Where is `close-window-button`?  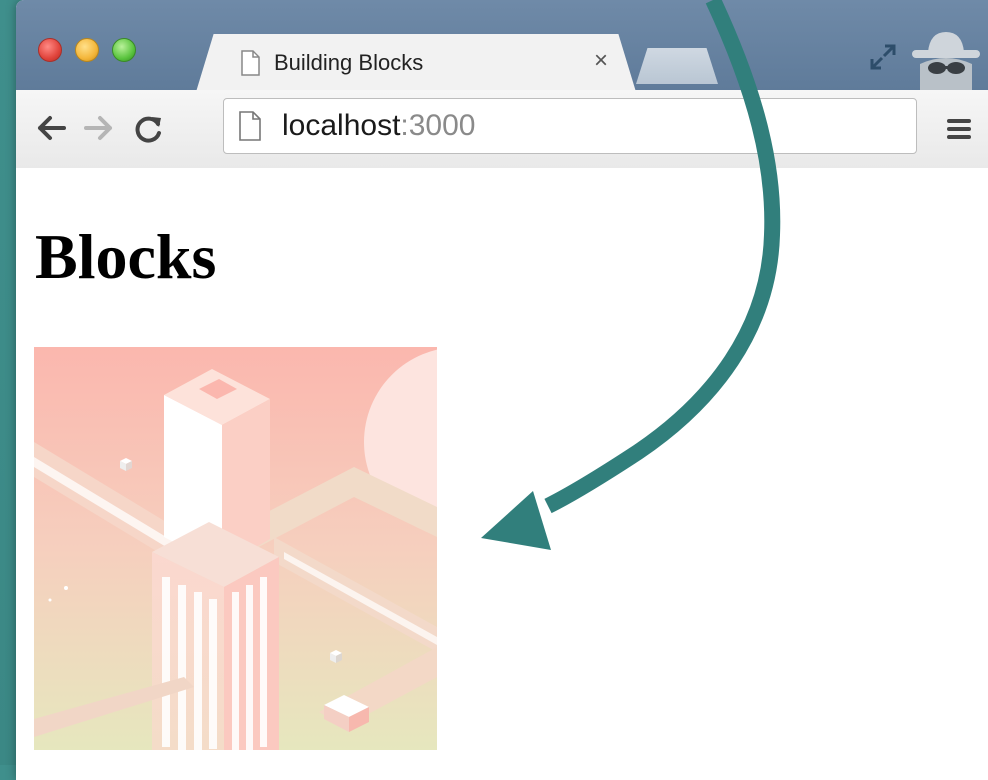
close-window-button is located at coordinates (50, 50).